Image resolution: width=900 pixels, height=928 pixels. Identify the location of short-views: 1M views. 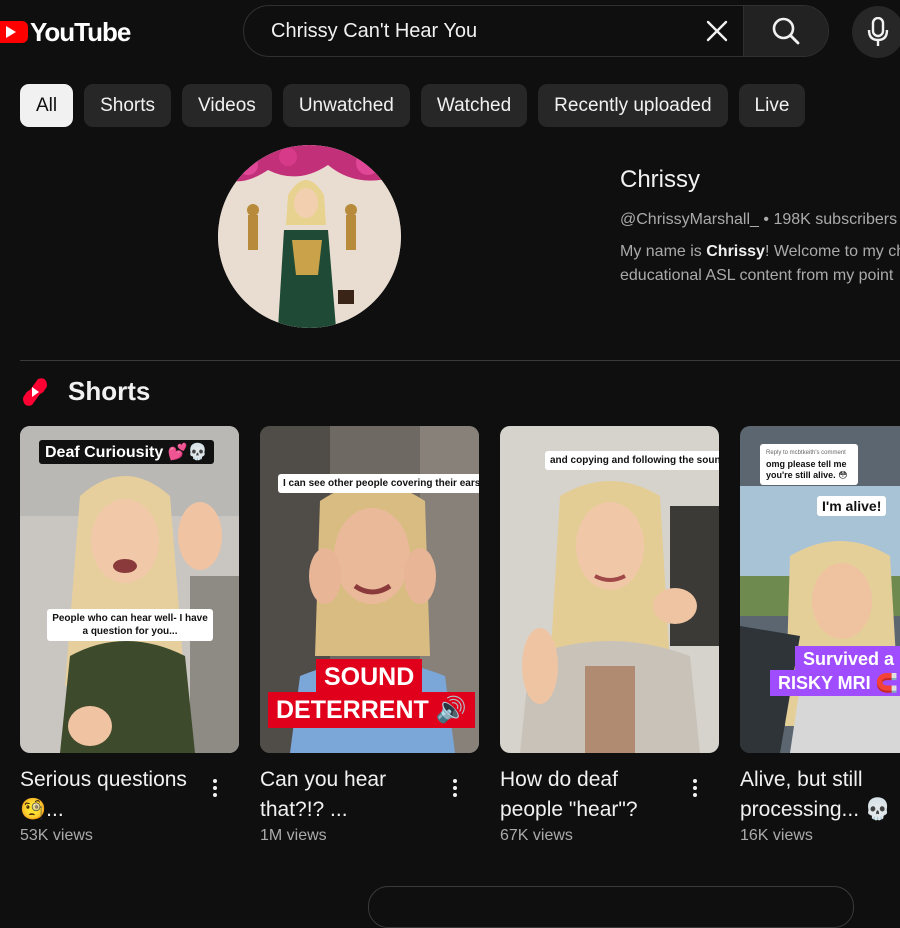
(293, 835).